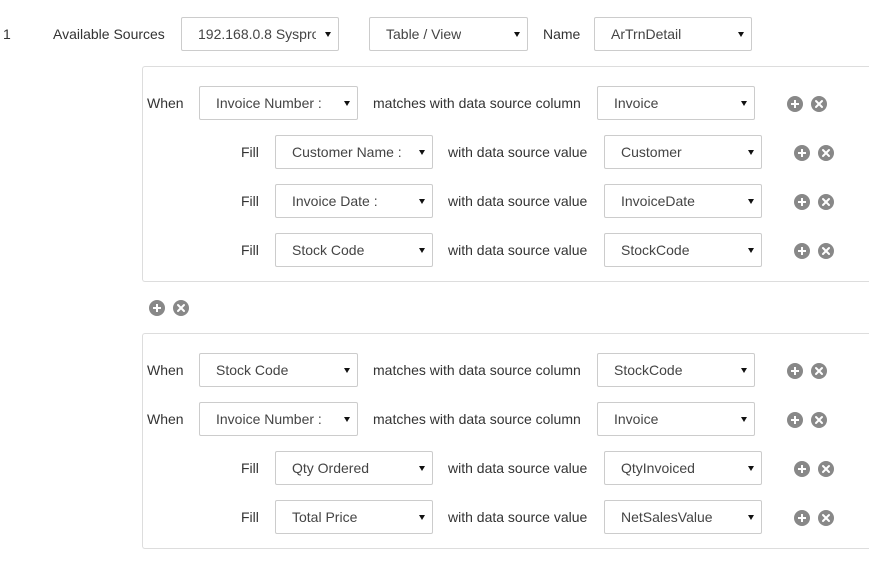  I want to click on condition-column-select: StockCode, so click(676, 370).